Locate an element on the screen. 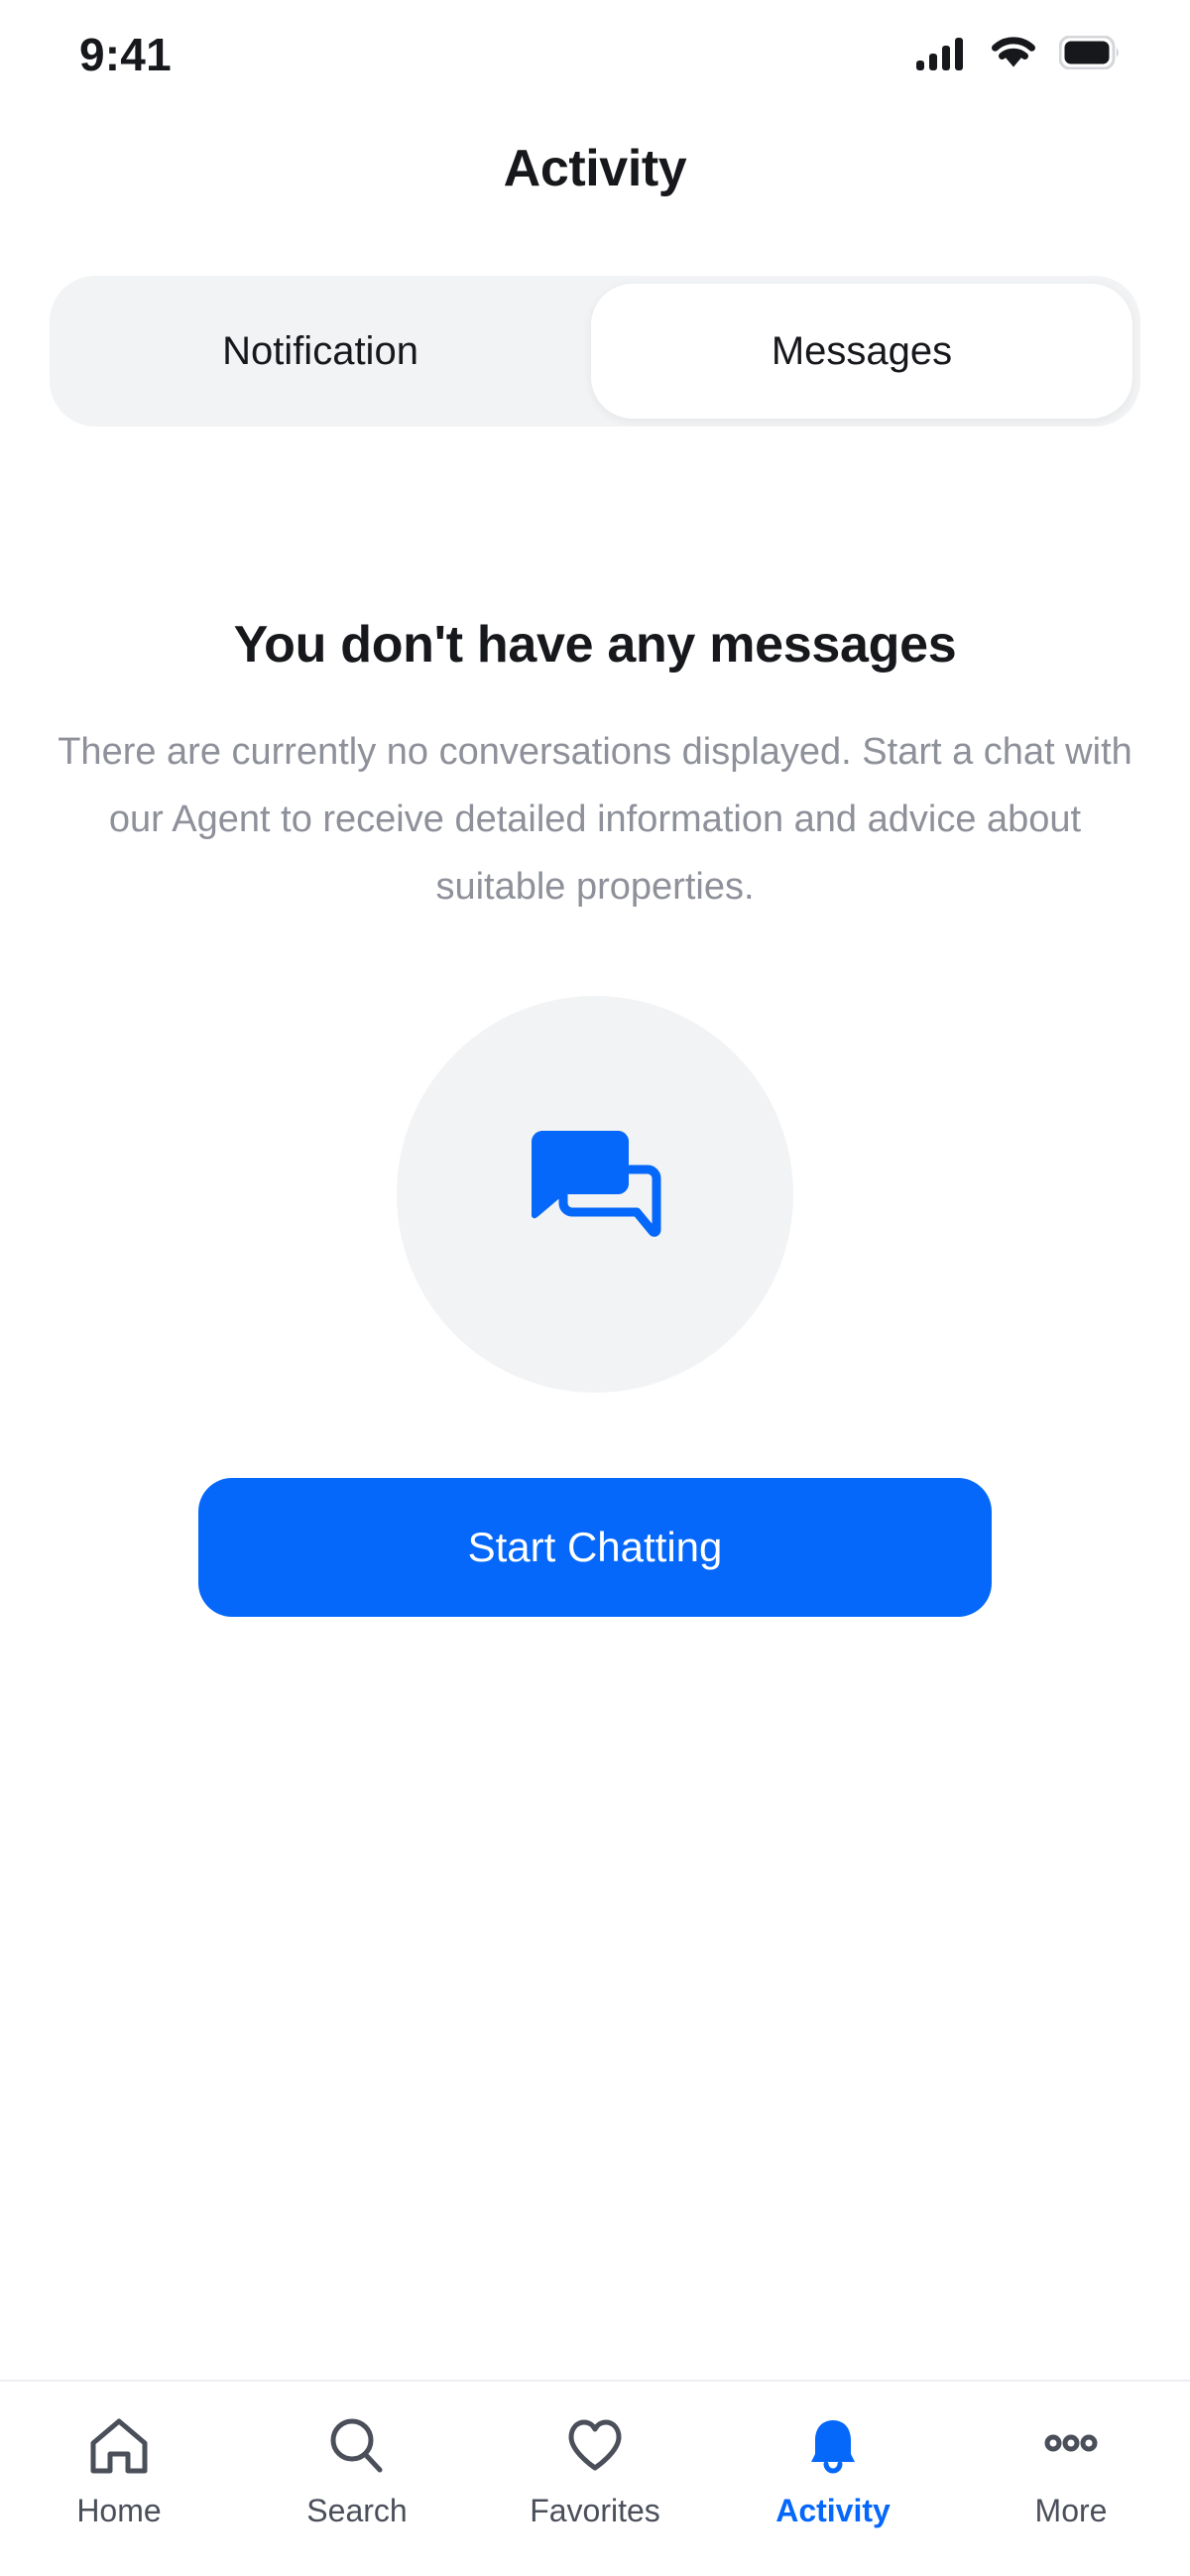 This screenshot has width=1190, height=2576. start-chatting-button: Start Chatting is located at coordinates (595, 1547).